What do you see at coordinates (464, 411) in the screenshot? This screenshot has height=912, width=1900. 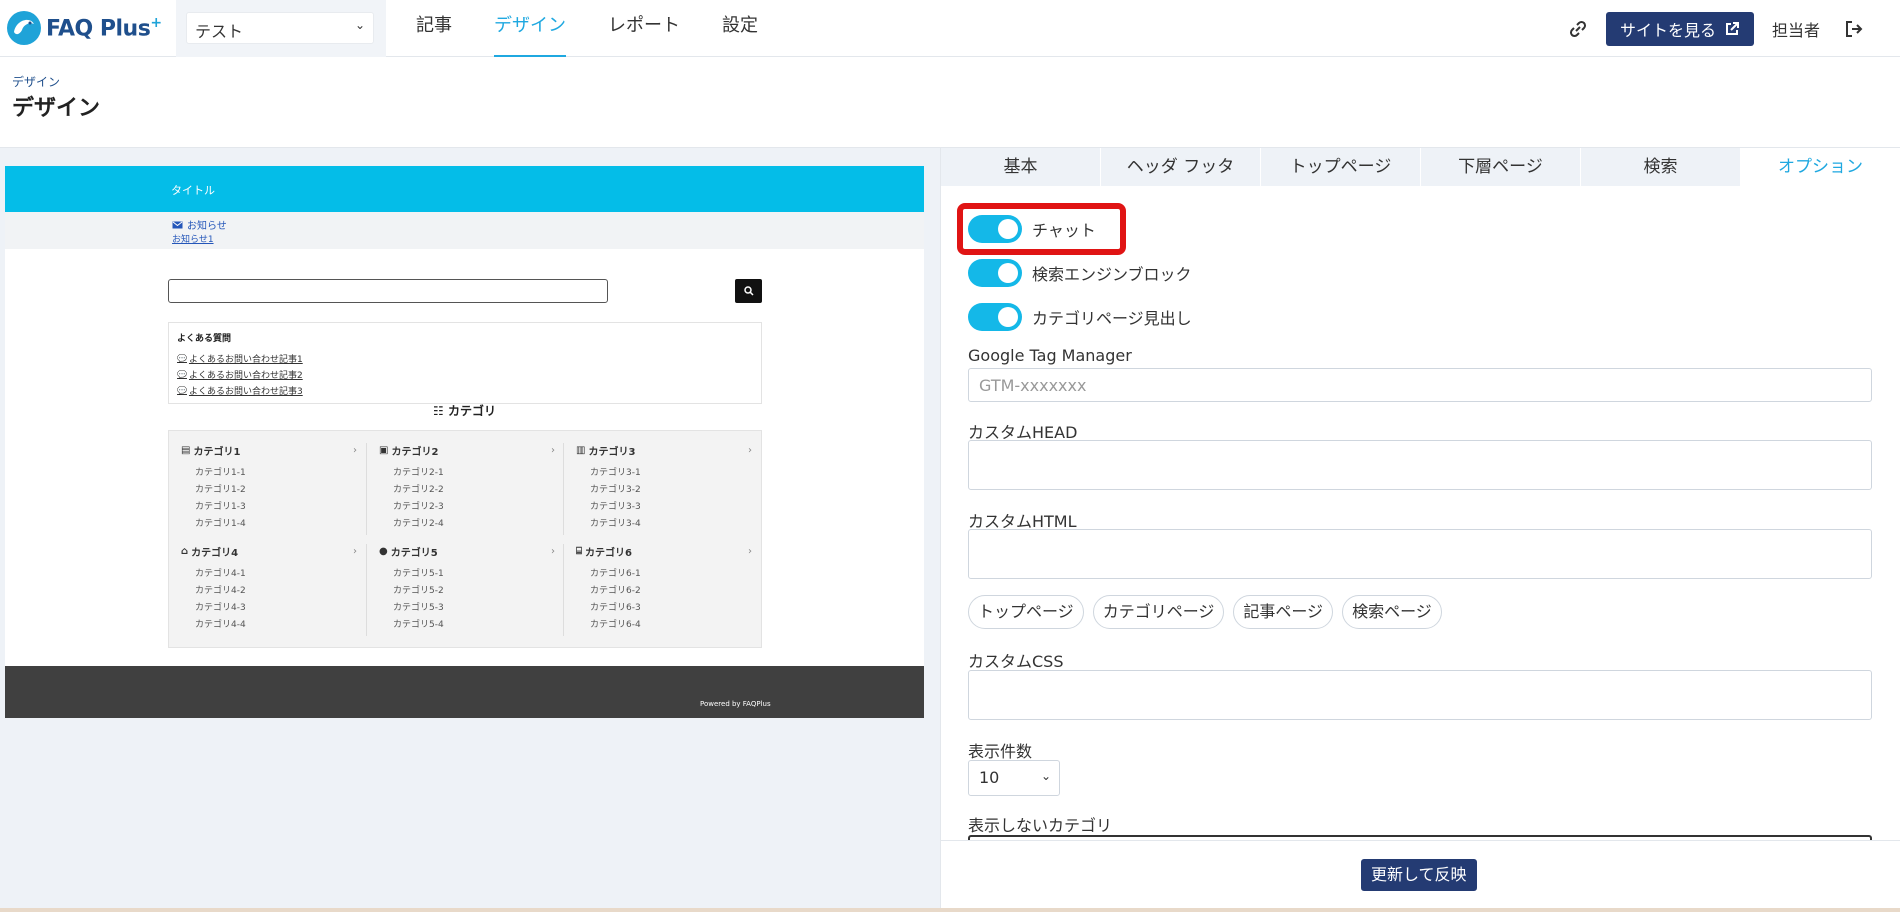 I see `preview-category-heading: ☷ カテゴリ` at bounding box center [464, 411].